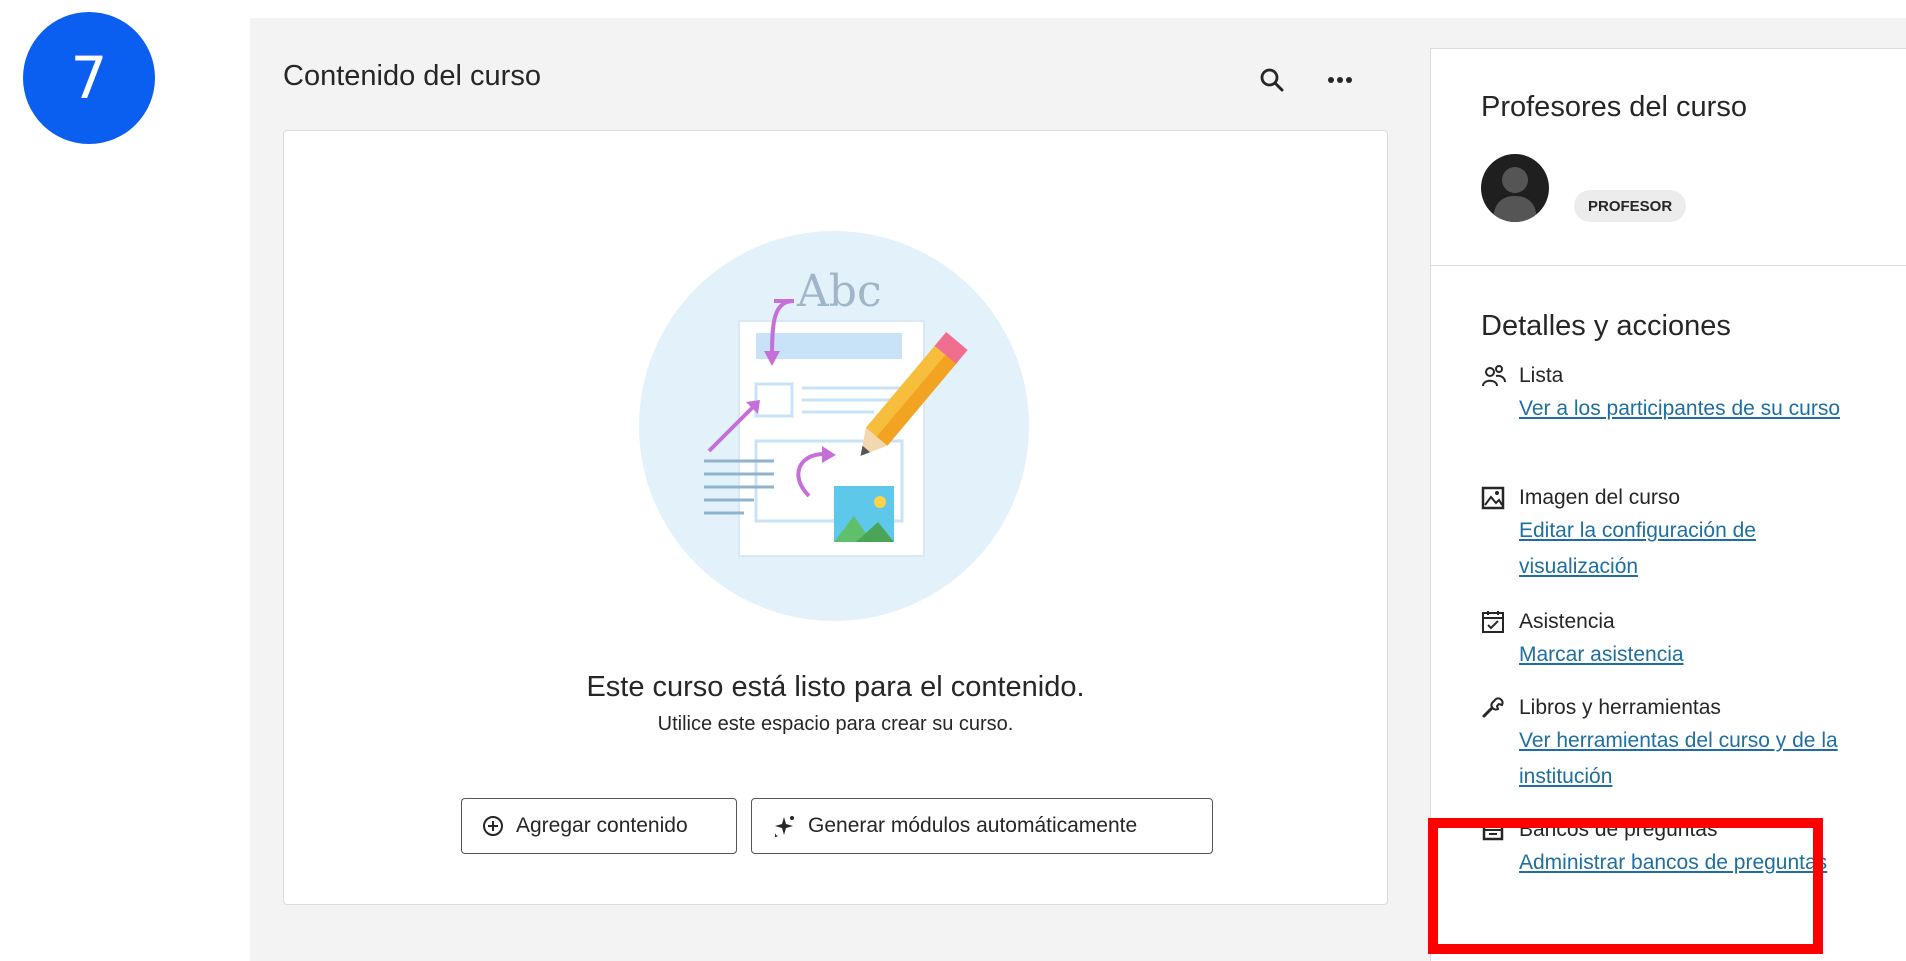 This screenshot has width=1906, height=961. Describe the element at coordinates (835, 687) in the screenshot. I see `empty-state-title: Este curso está listo para el contenido.` at that location.